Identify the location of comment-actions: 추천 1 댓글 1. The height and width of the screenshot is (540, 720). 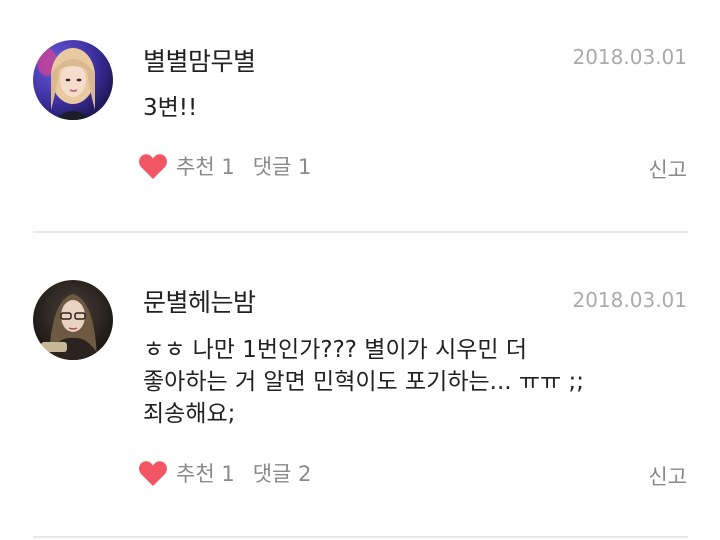
(224, 166).